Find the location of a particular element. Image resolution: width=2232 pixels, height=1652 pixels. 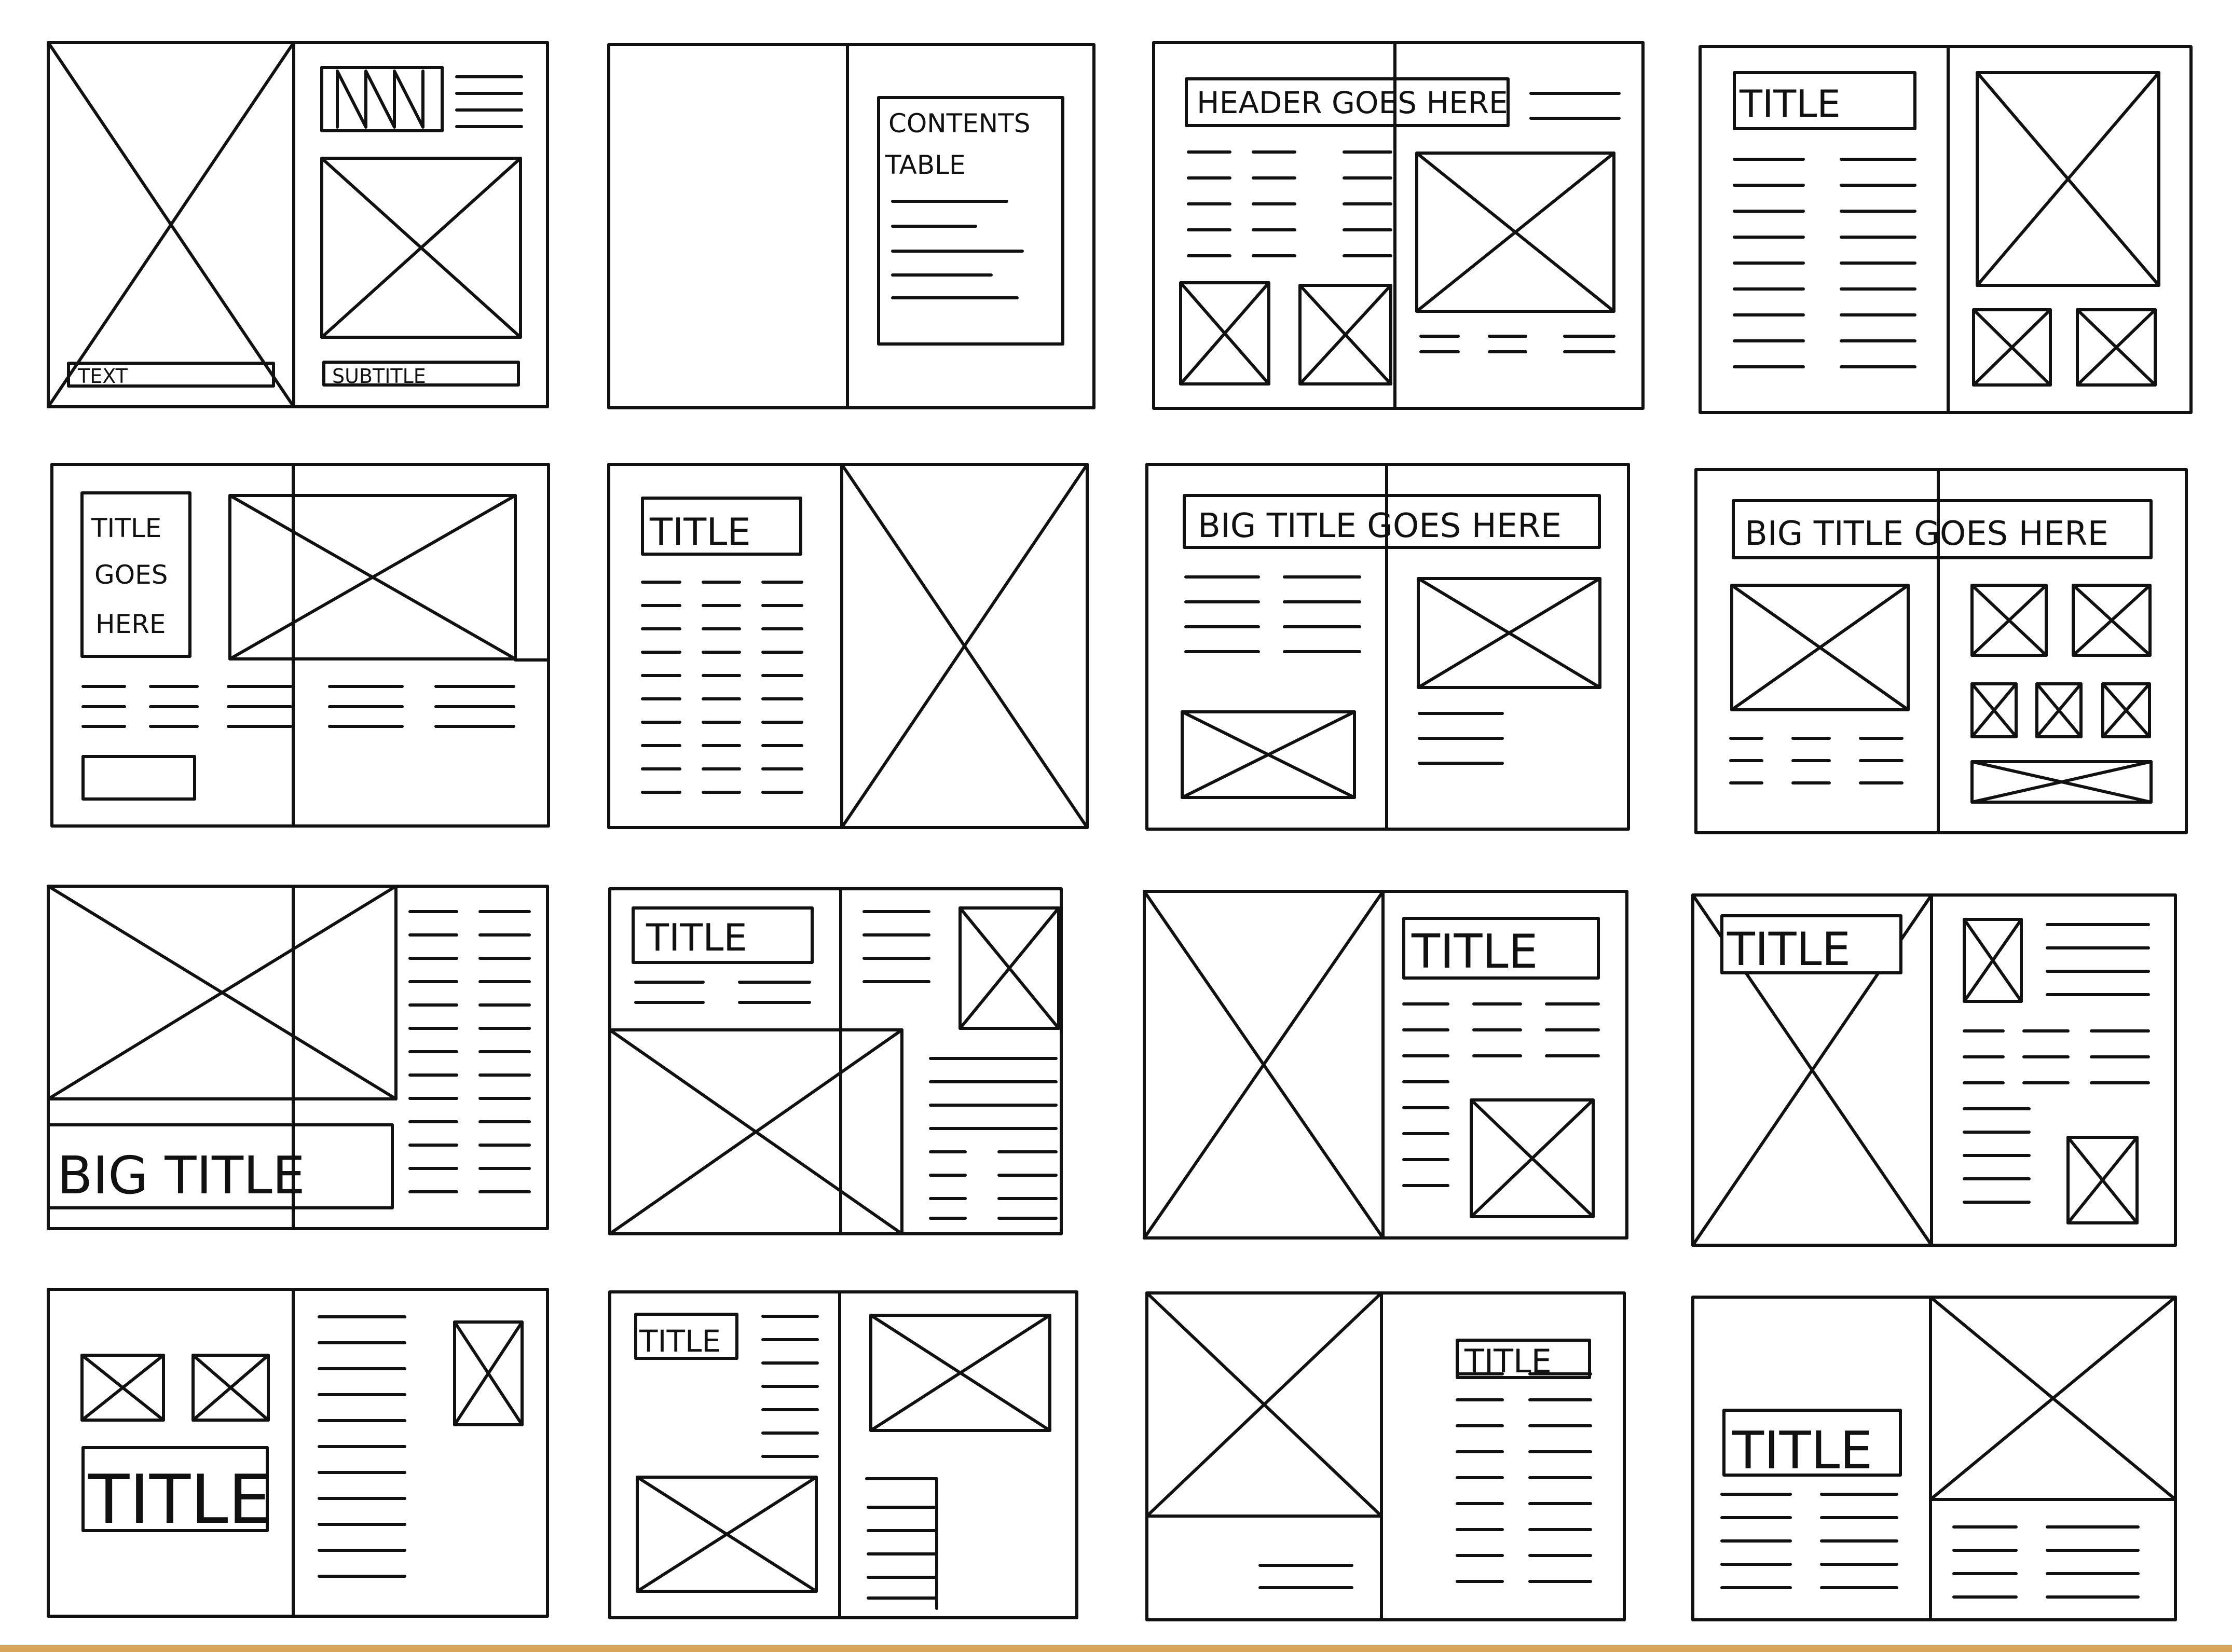

spread-label: TABLE is located at coordinates (926, 165).